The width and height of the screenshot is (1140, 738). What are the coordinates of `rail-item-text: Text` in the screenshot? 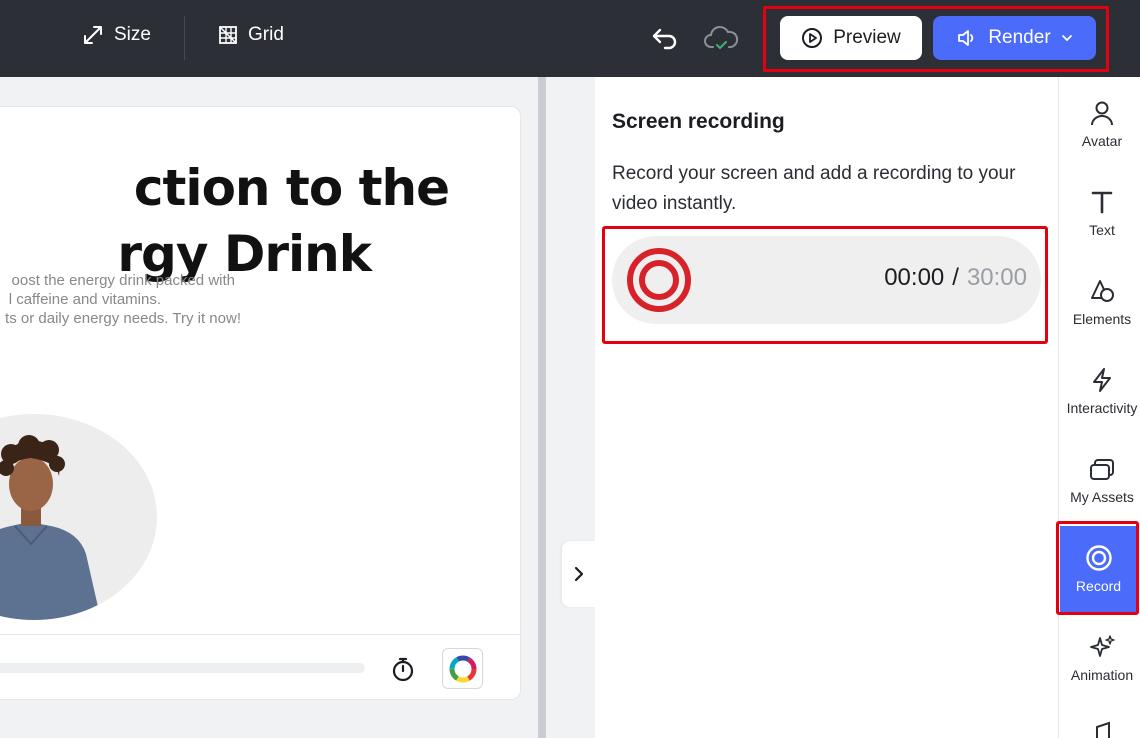 It's located at (1099, 213).